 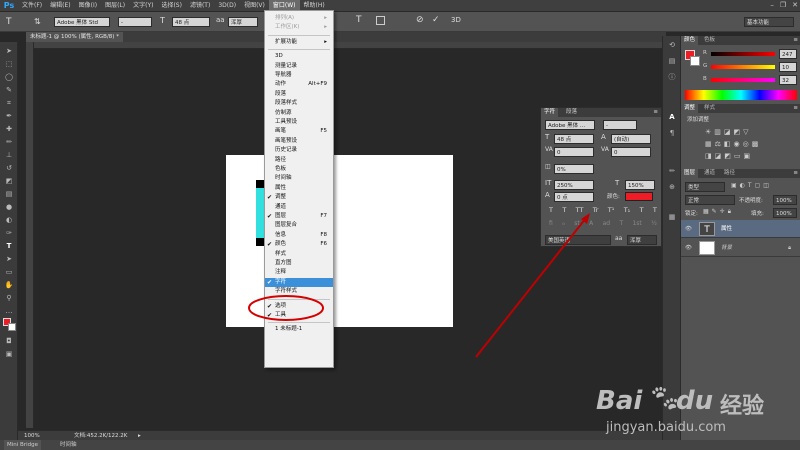 What do you see at coordinates (9, 341) in the screenshot?
I see `quick-mask-icon: ◘` at bounding box center [9, 341].